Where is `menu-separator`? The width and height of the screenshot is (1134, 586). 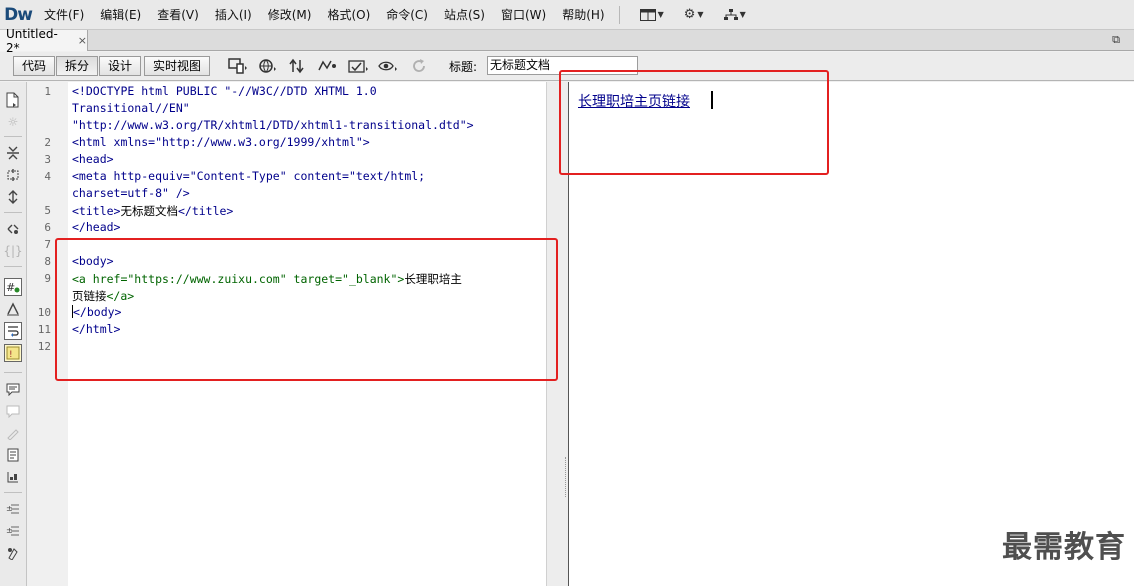
menu-separator is located at coordinates (619, 14).